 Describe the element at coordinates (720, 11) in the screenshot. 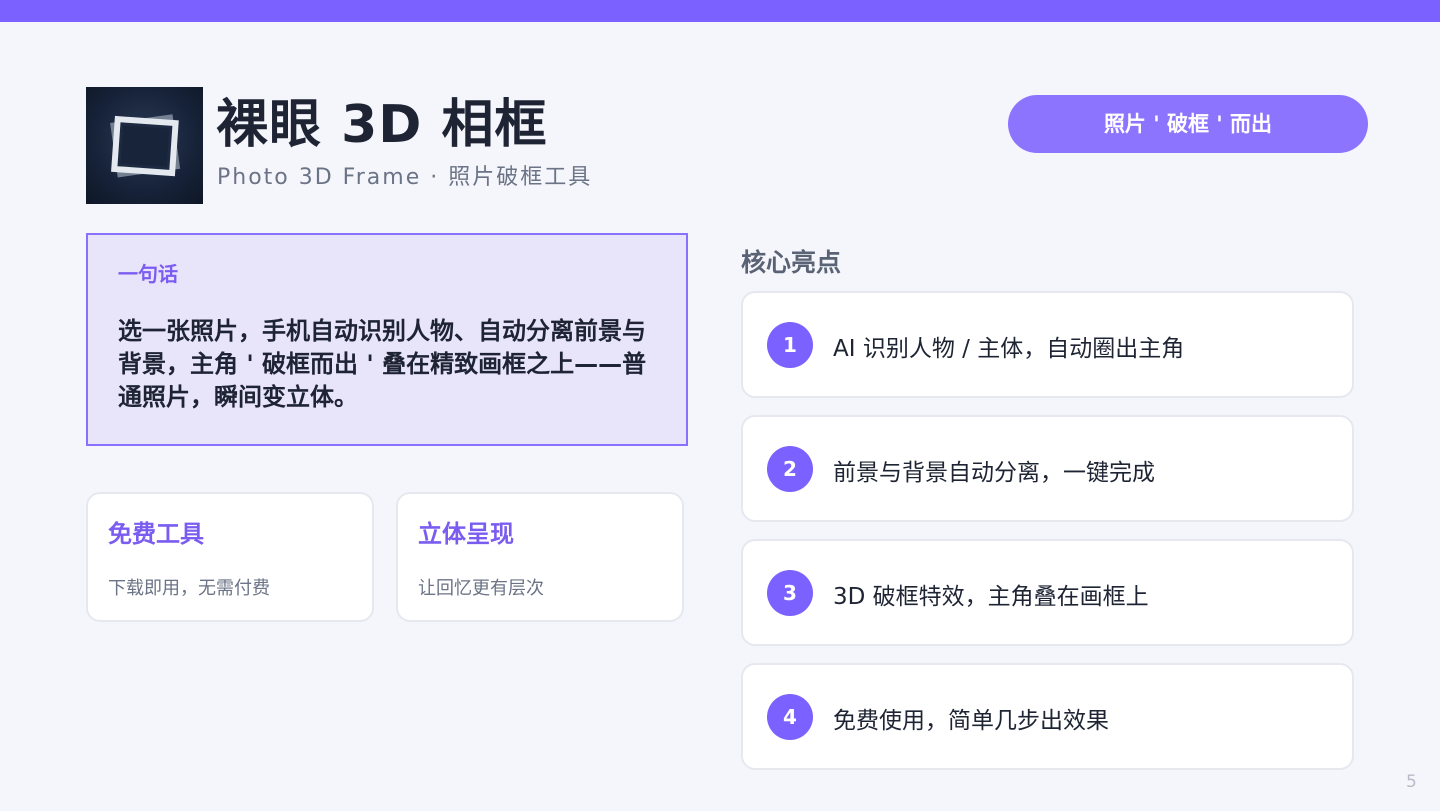

I see `top-accent-bar` at that location.